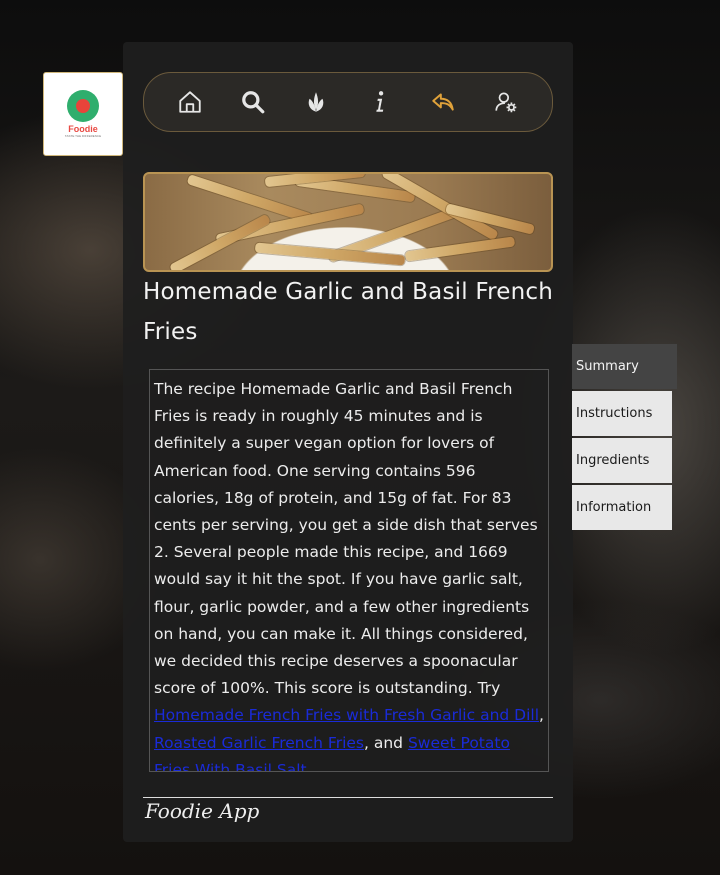 The height and width of the screenshot is (875, 720). I want to click on related-recipe-link: Roasted Garlic French Fries, so click(259, 743).